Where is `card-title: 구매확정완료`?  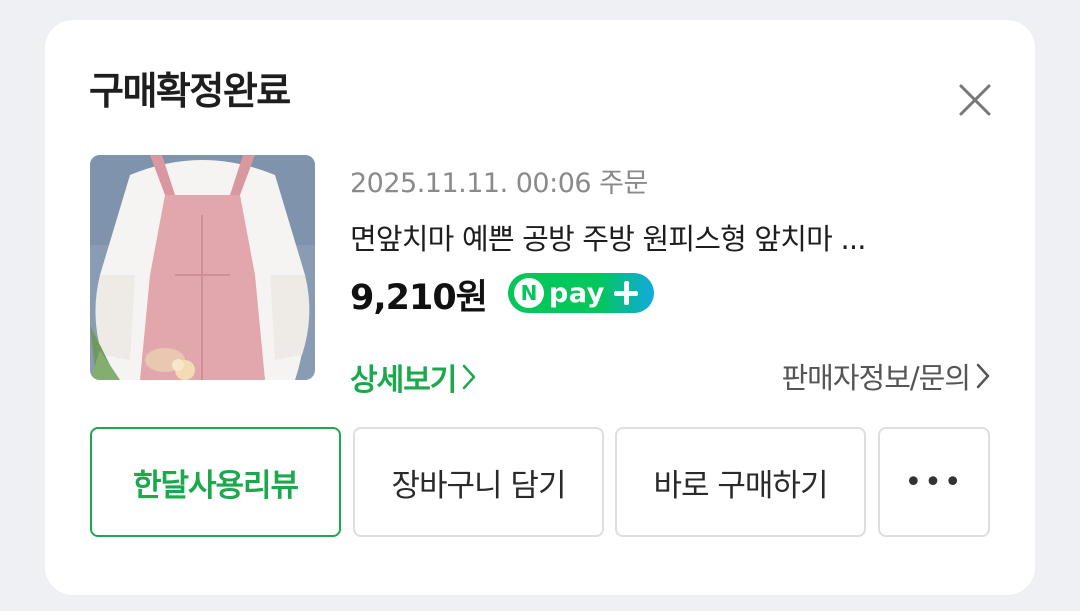
card-title: 구매확정완료 is located at coordinates (190, 91).